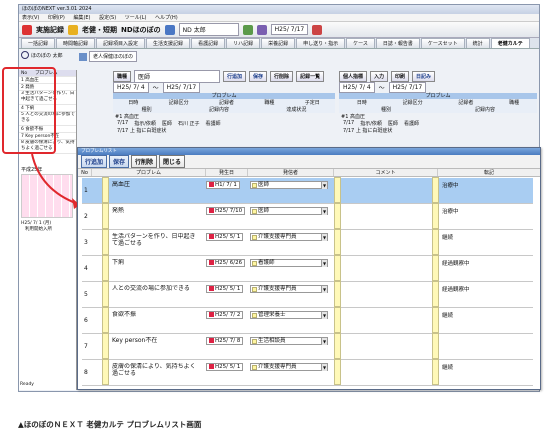 This screenshot has height=437, width=560. I want to click on table-row: 3 生活パターンを作り、日中起きて過ごせる H25/ 5/ 1 介護支援専門員 ▼ 継続, so click(307, 242).